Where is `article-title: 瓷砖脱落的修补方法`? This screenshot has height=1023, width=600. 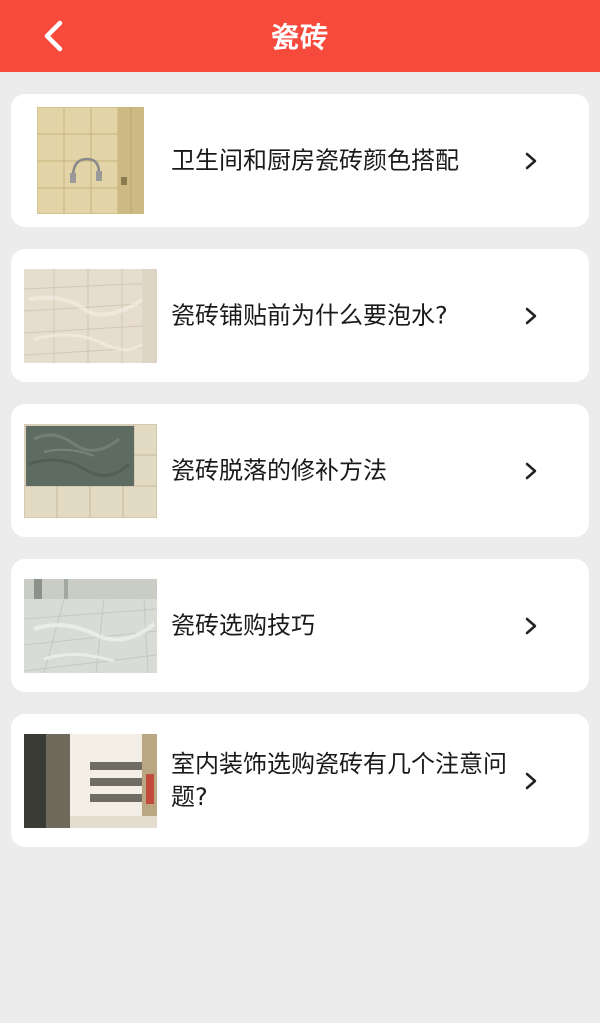
article-title: 瓷砖脱落的修补方法 is located at coordinates (279, 470).